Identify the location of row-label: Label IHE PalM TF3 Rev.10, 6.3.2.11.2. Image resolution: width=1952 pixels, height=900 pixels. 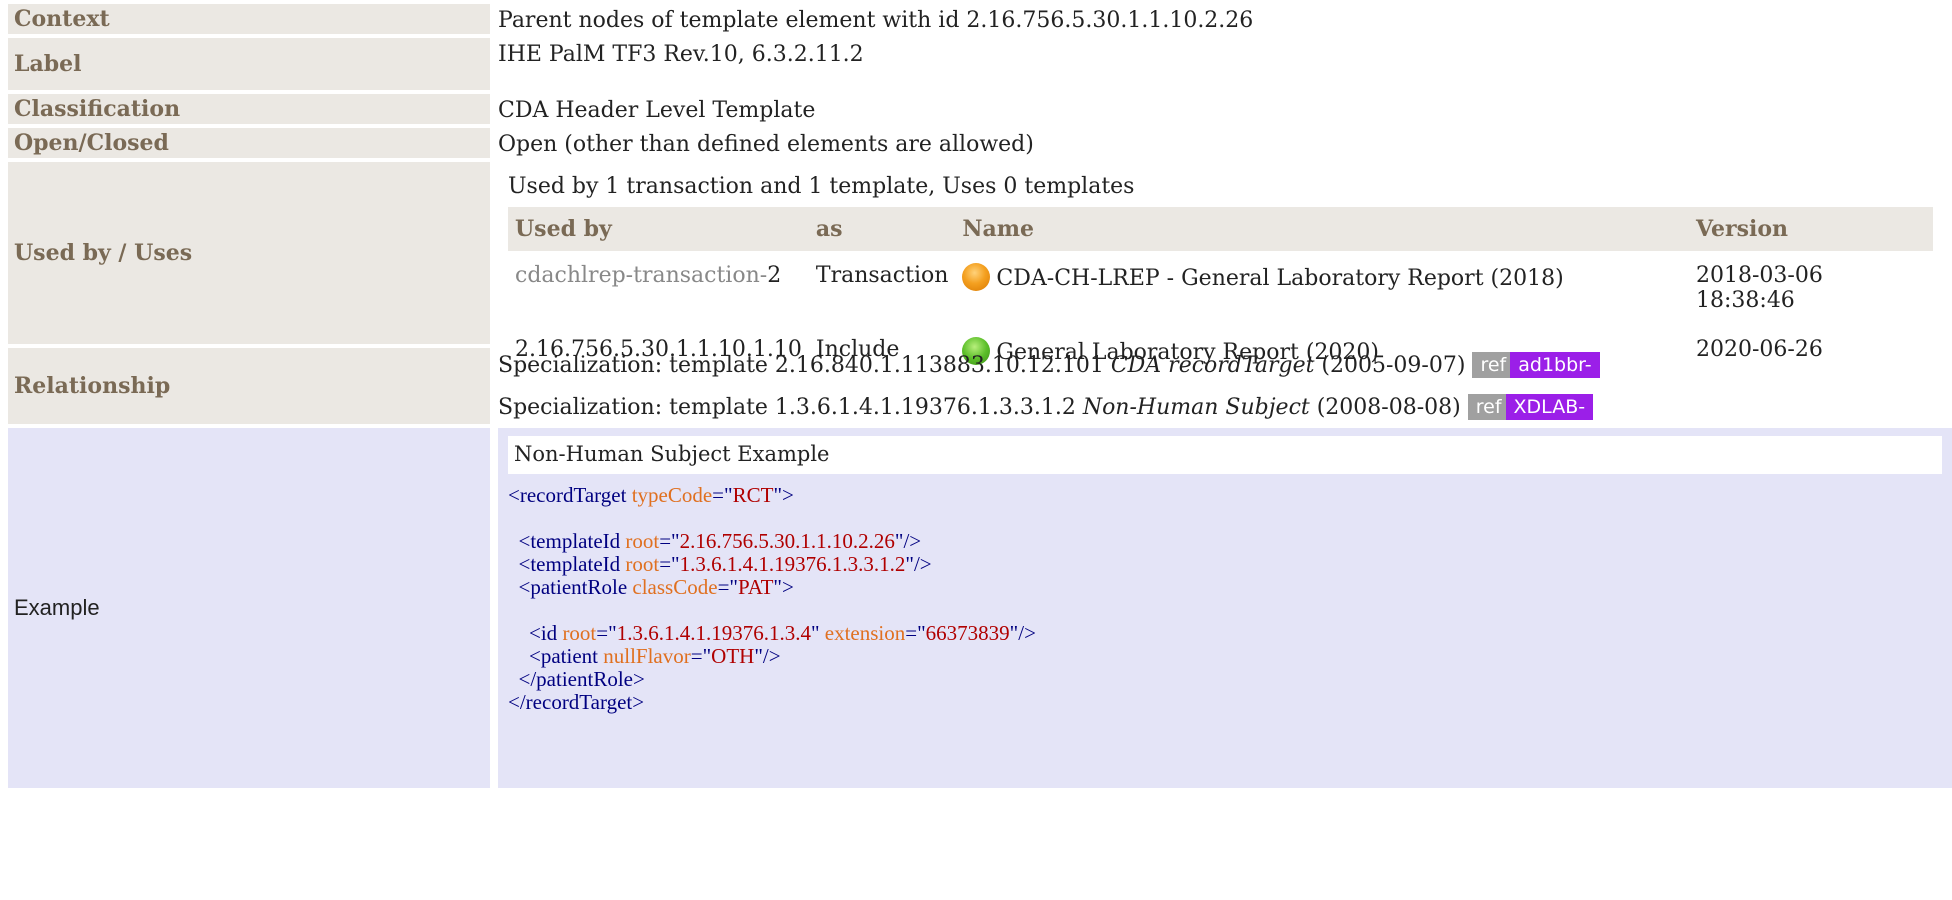
(980, 64).